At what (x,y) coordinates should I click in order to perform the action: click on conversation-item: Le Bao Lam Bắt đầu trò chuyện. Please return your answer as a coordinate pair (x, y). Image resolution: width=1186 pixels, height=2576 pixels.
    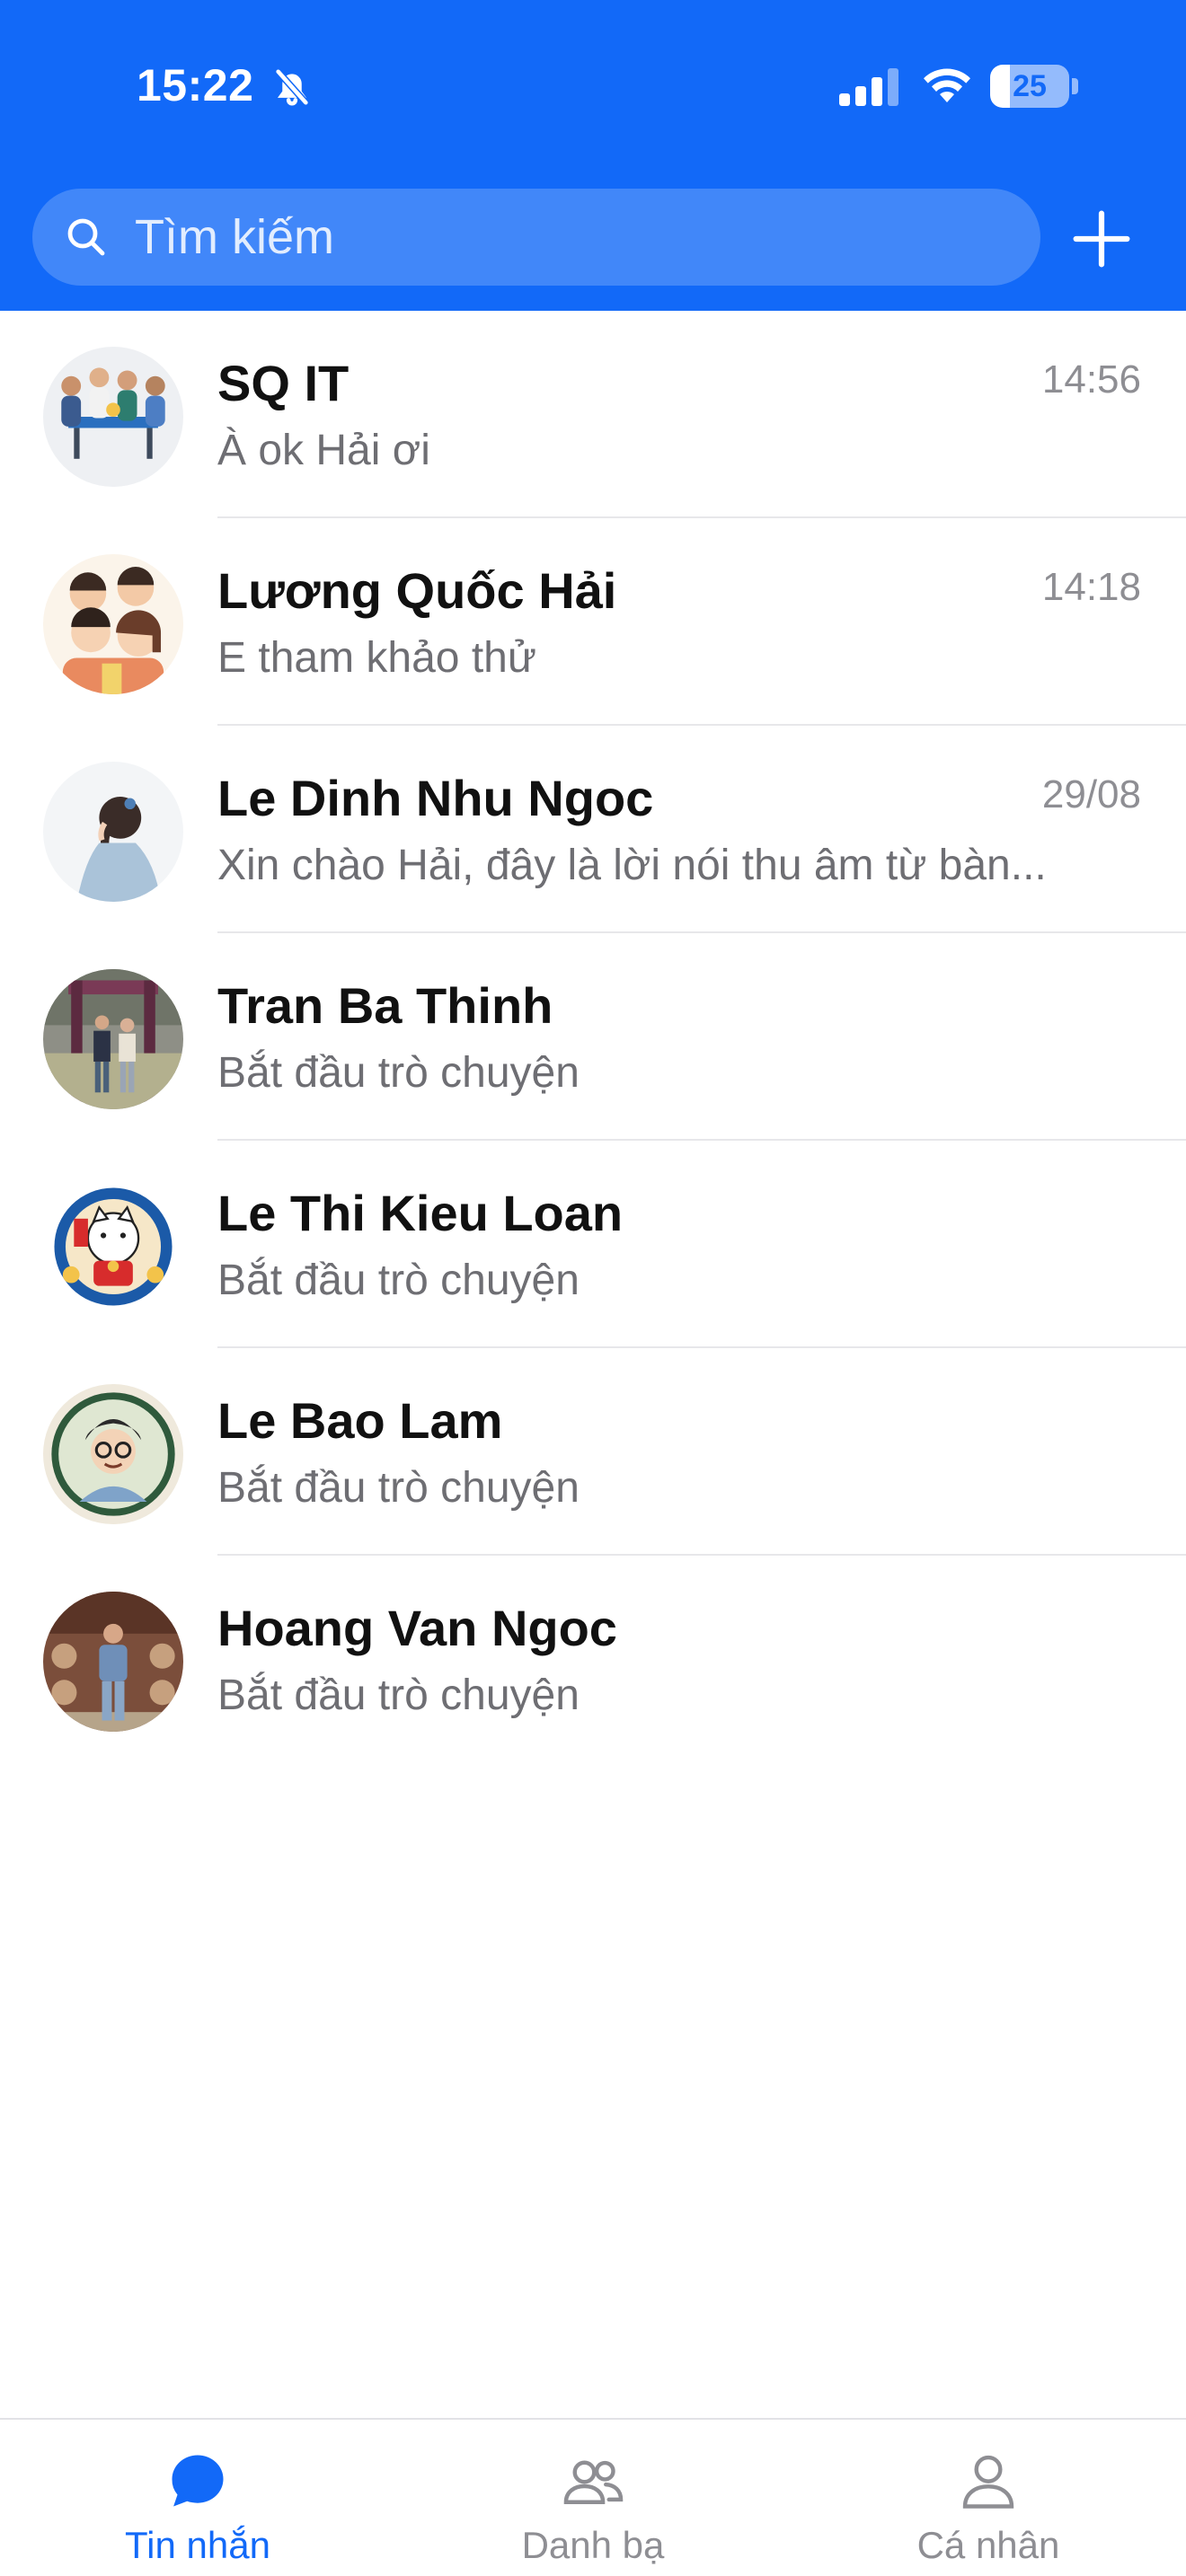
    Looking at the image, I should click on (593, 1452).